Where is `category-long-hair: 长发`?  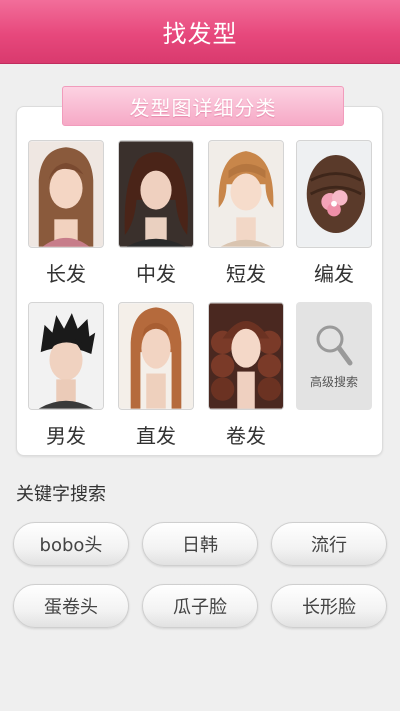 category-long-hair: 长发 is located at coordinates (66, 213).